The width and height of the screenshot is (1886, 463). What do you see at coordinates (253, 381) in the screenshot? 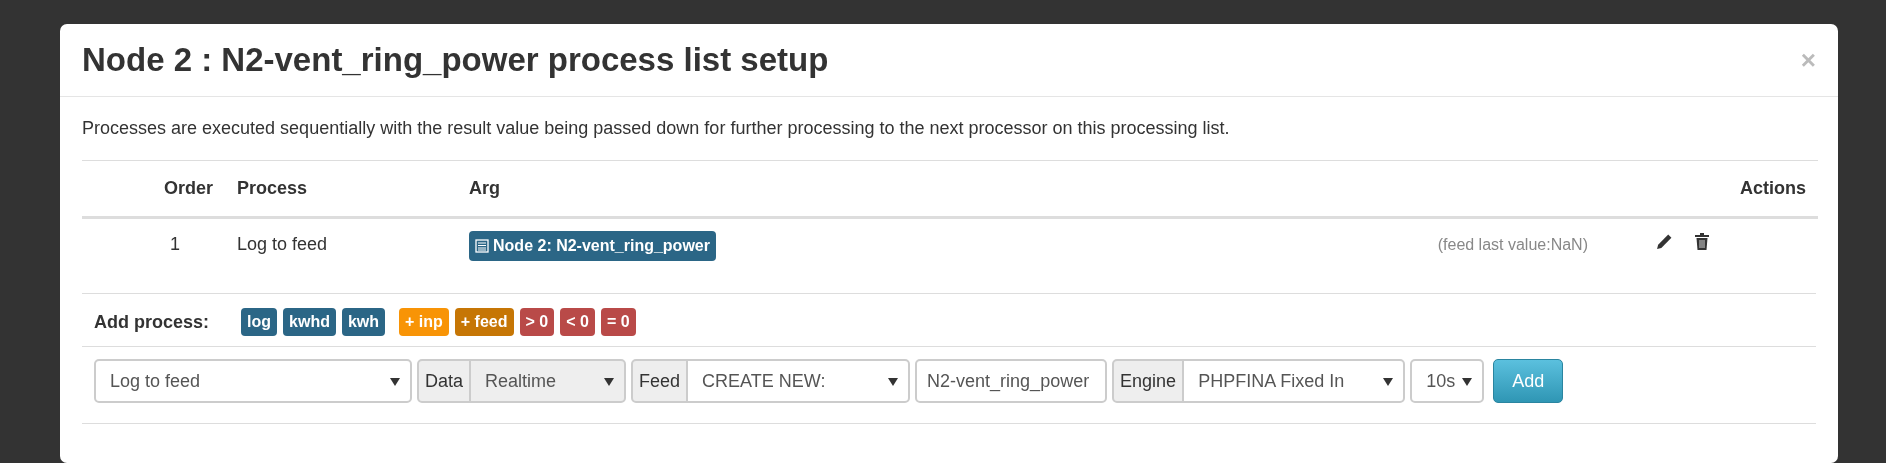
I see `dropdown: Log to feed` at bounding box center [253, 381].